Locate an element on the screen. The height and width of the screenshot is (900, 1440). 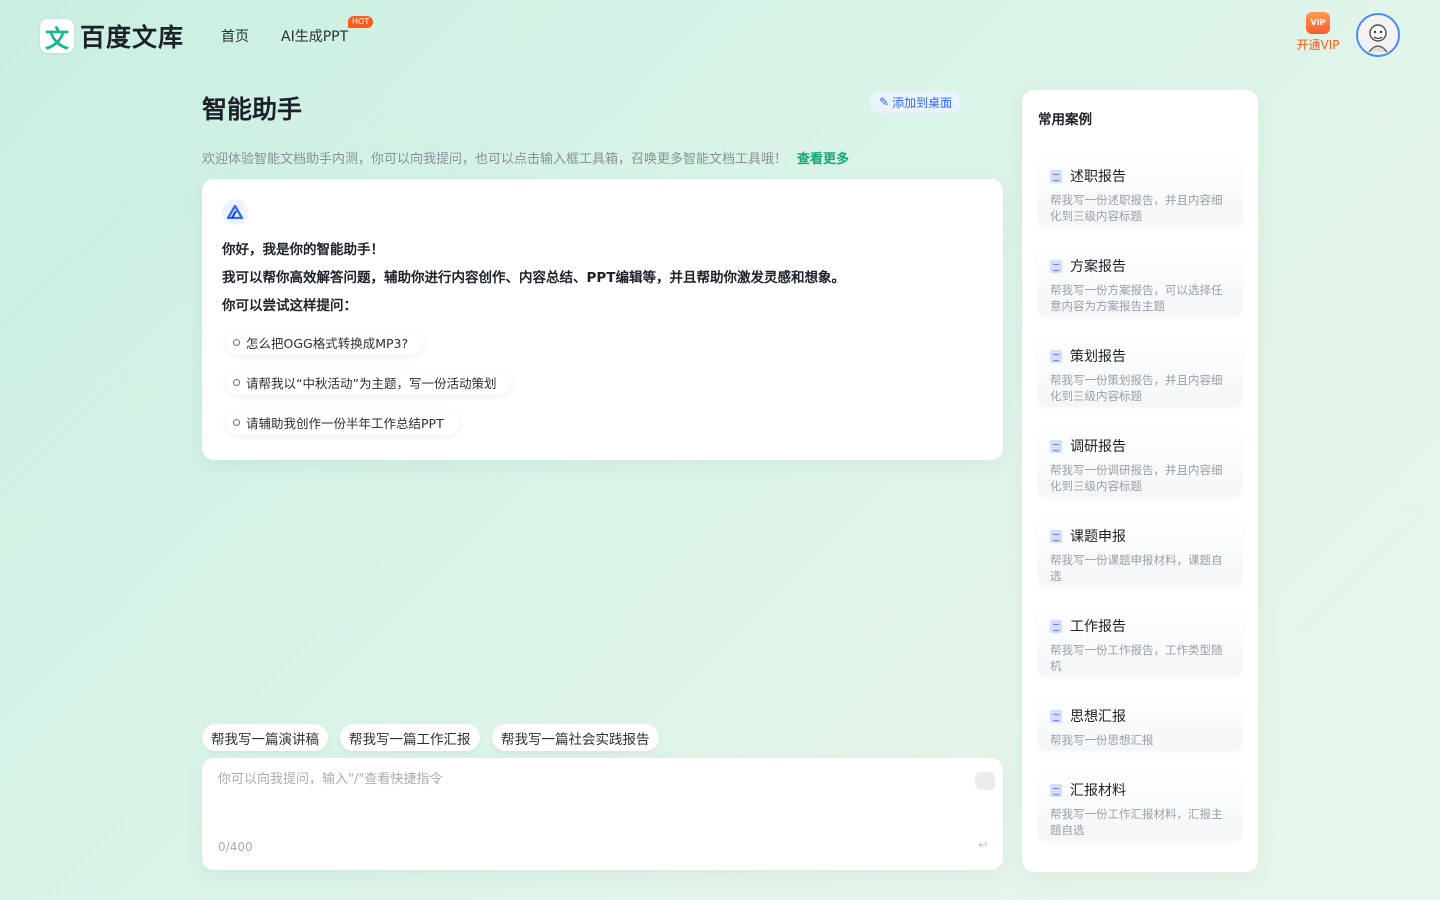
char-counter: 0/400 is located at coordinates (235, 847).